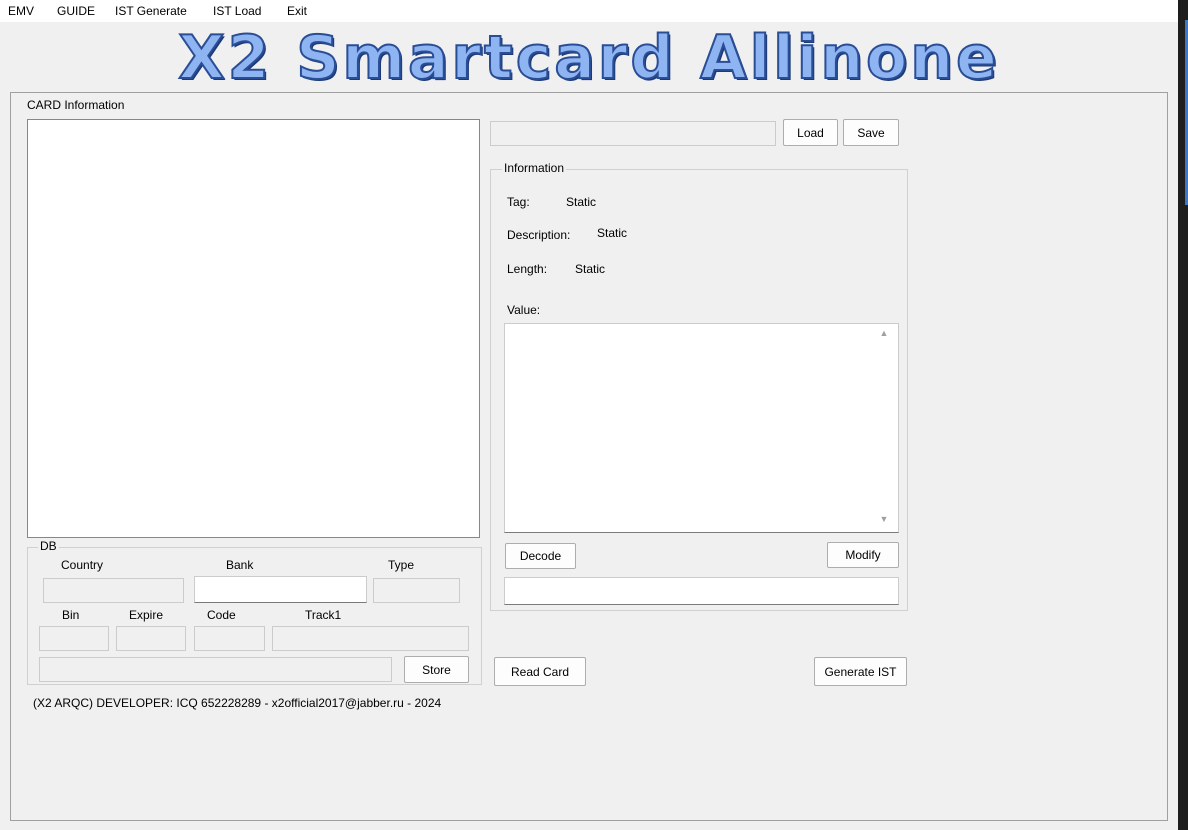  I want to click on menu-emv: EMV, so click(21, 11).